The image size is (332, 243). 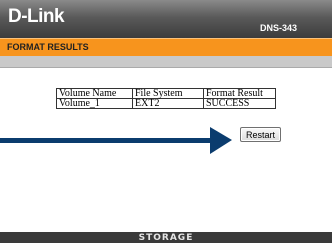 I want to click on dlink-logo: D-Link, so click(x=36, y=16).